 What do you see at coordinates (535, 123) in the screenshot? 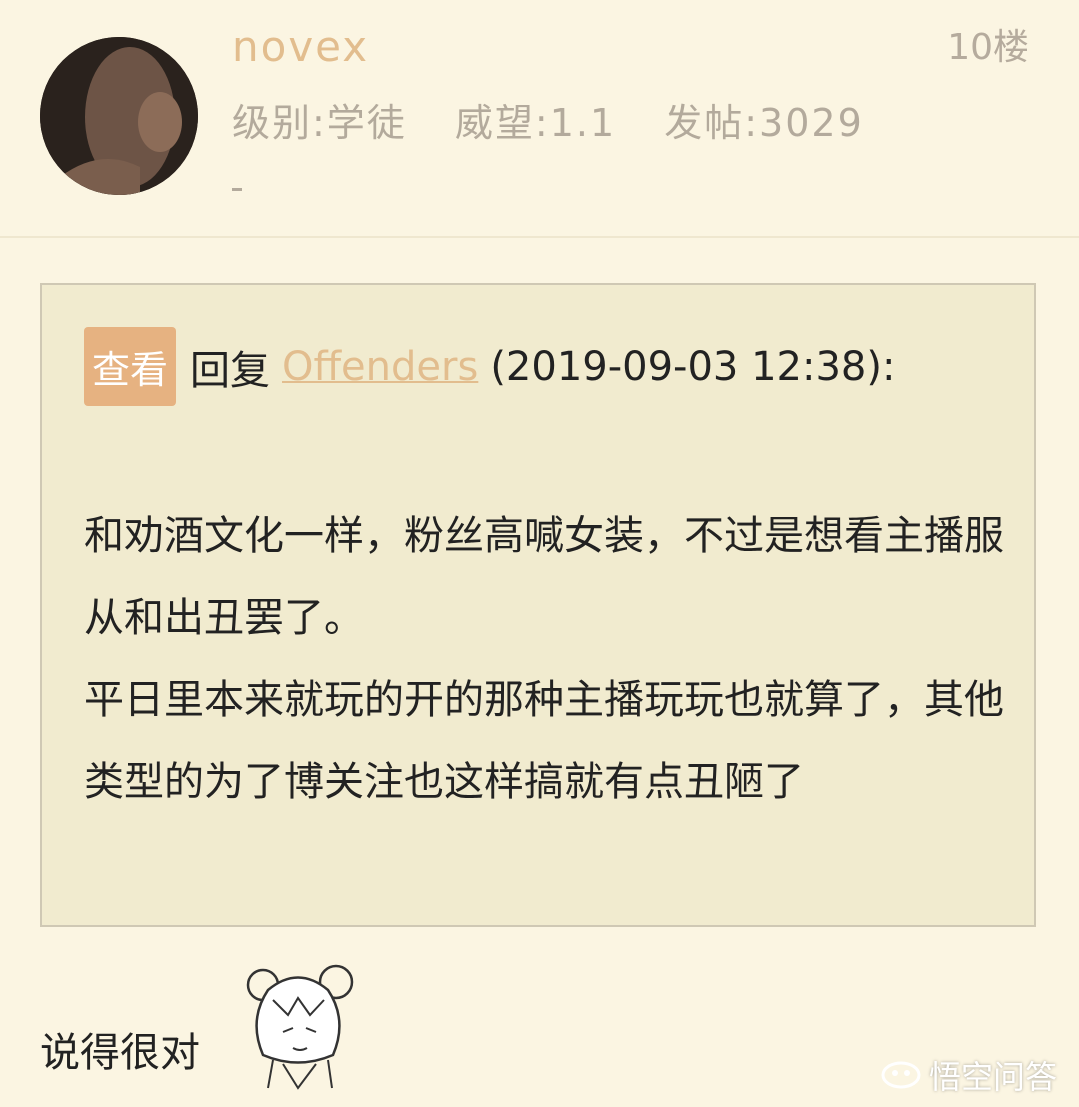
I see `user-prestige: 威望:1.1` at bounding box center [535, 123].